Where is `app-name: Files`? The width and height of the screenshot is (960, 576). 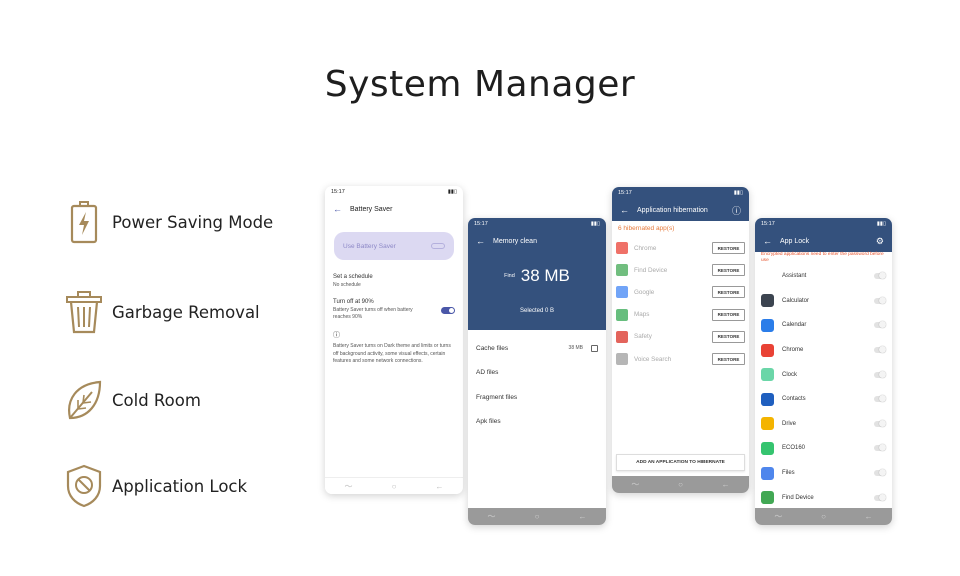 app-name: Files is located at coordinates (788, 473).